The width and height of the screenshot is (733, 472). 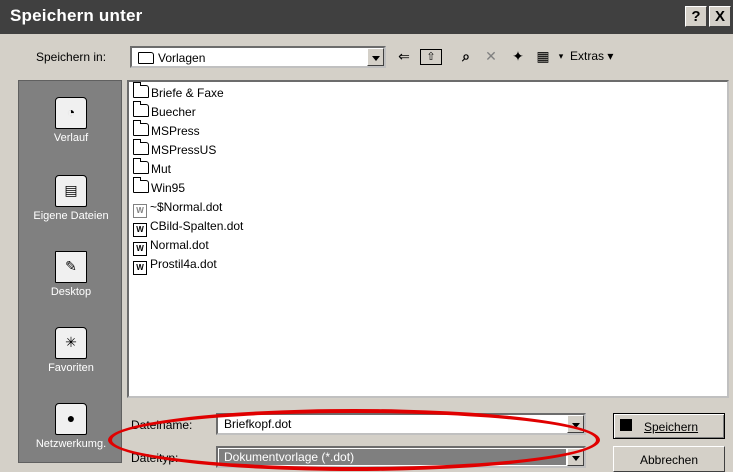 What do you see at coordinates (289, 457) in the screenshot?
I see `filetype-value: Dokumentvorlage (*.dot)` at bounding box center [289, 457].